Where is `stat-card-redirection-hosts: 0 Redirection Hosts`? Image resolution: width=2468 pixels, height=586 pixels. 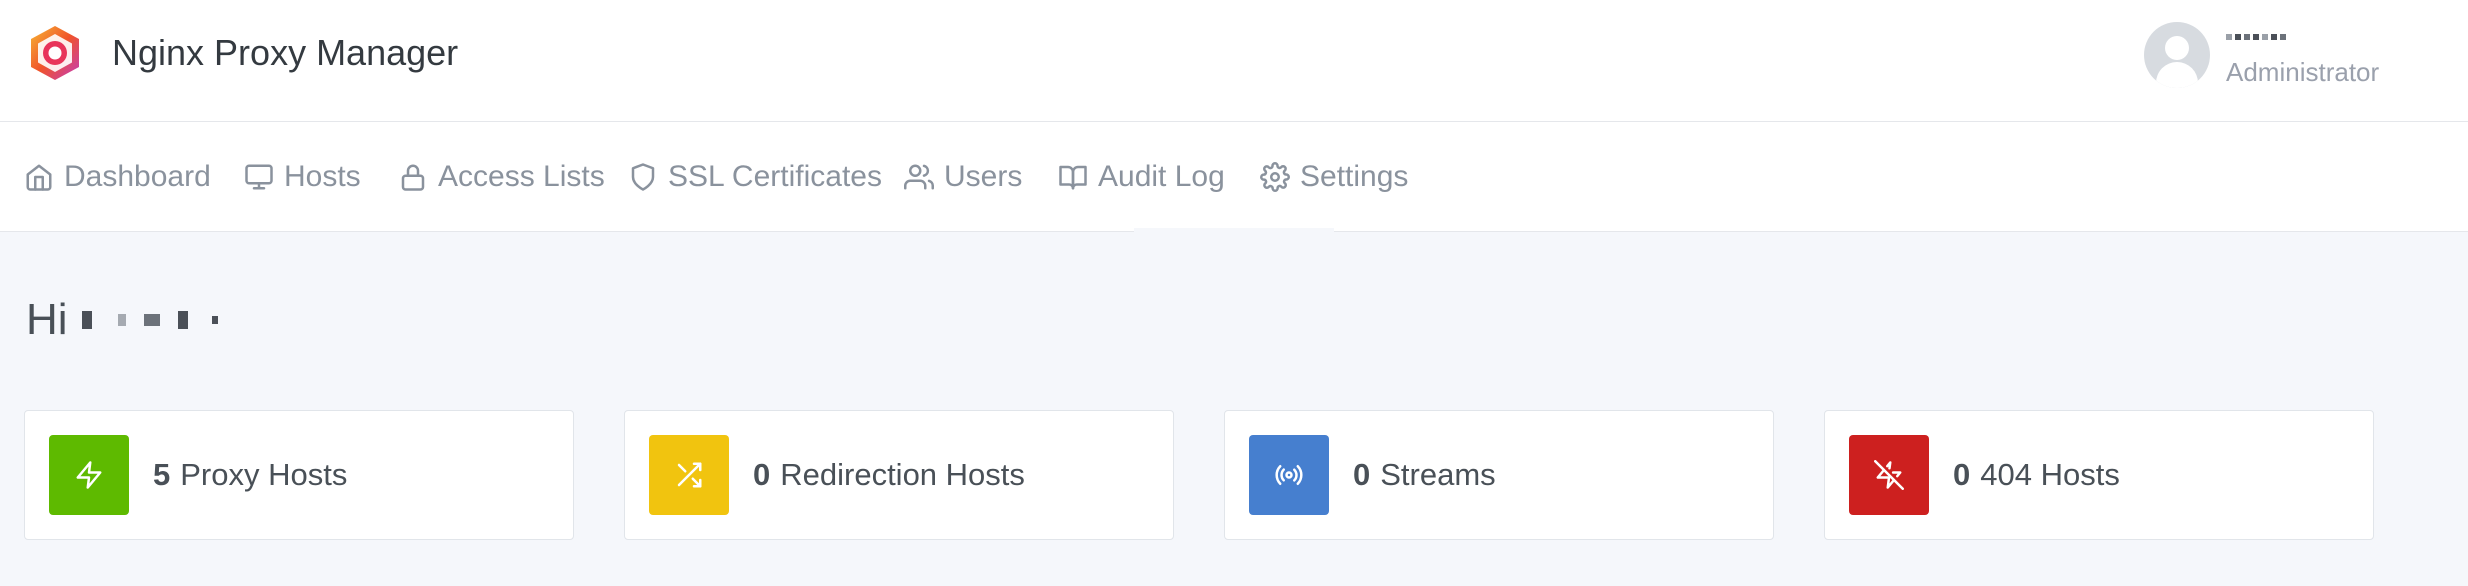 stat-card-redirection-hosts: 0 Redirection Hosts is located at coordinates (899, 475).